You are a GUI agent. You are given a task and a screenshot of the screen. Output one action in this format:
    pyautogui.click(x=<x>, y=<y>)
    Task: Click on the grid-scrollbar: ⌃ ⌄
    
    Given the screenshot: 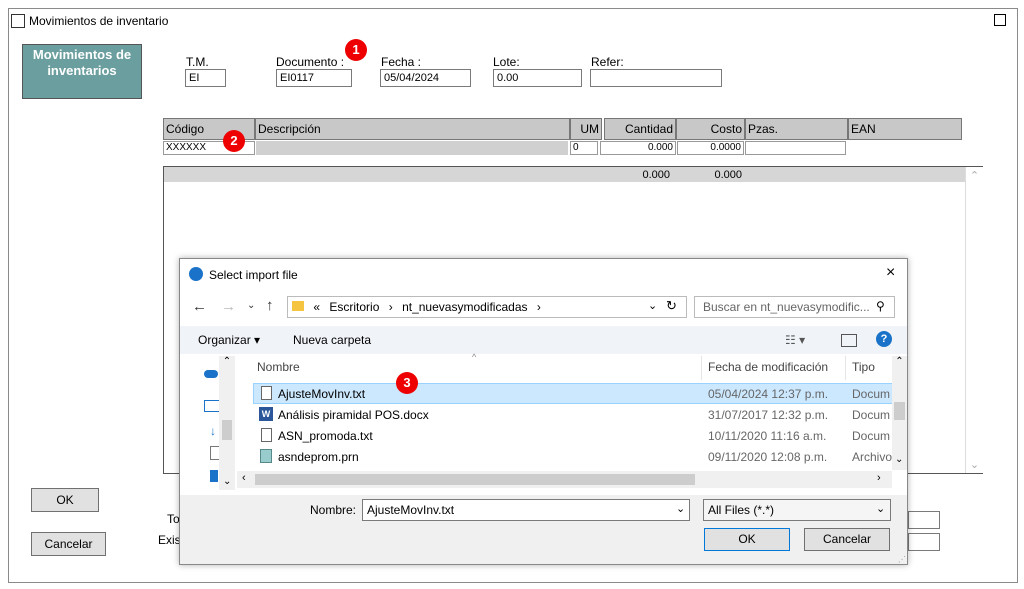 What is the action you would take?
    pyautogui.click(x=974, y=320)
    